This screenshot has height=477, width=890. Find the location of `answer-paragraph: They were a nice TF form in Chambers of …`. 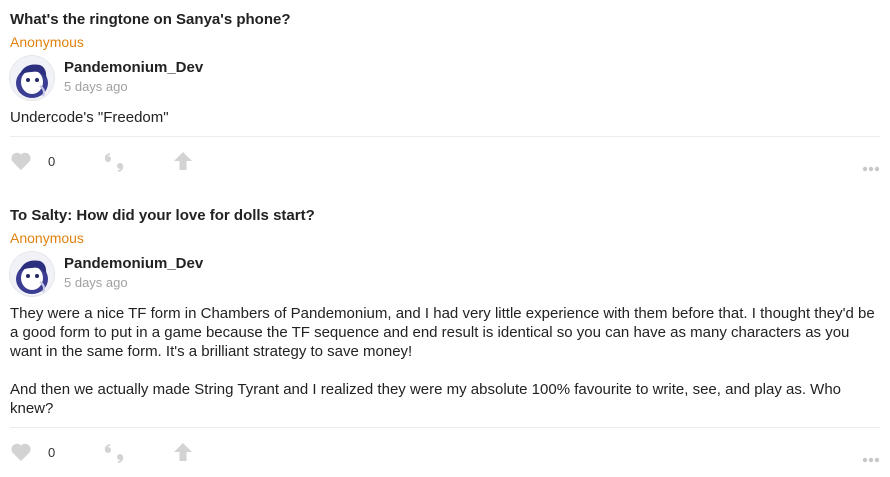

answer-paragraph: They were a nice TF form in Chambers of … is located at coordinates (442, 332).